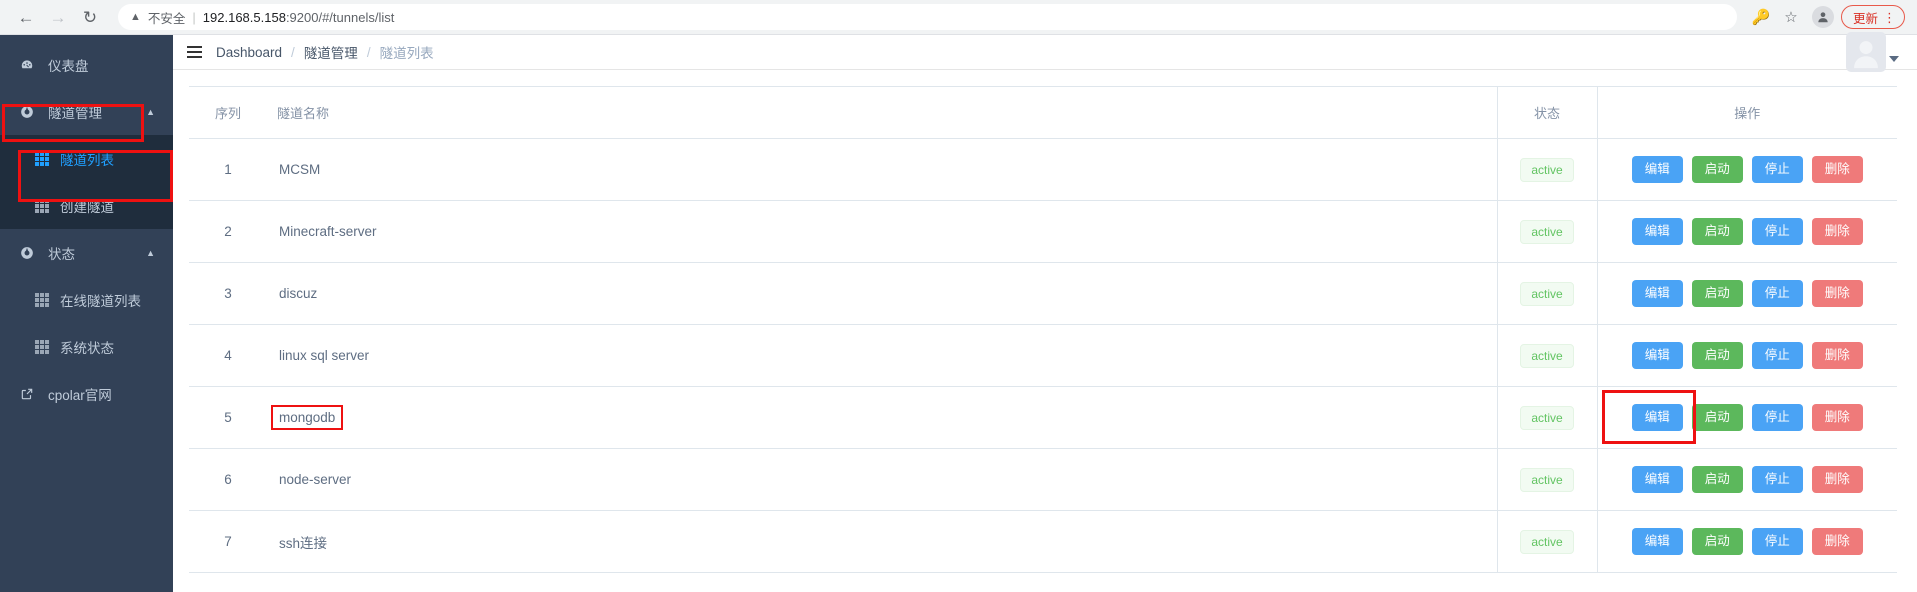 The height and width of the screenshot is (592, 1917). Describe the element at coordinates (194, 52) in the screenshot. I see `hamburger-collapse-icon` at that location.